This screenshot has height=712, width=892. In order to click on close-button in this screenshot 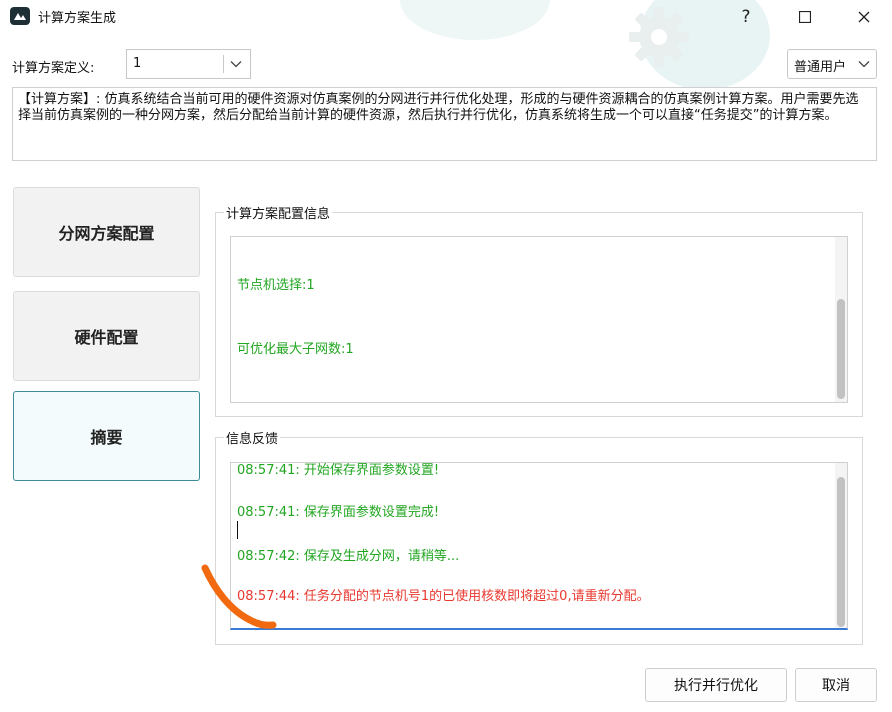, I will do `click(864, 17)`.